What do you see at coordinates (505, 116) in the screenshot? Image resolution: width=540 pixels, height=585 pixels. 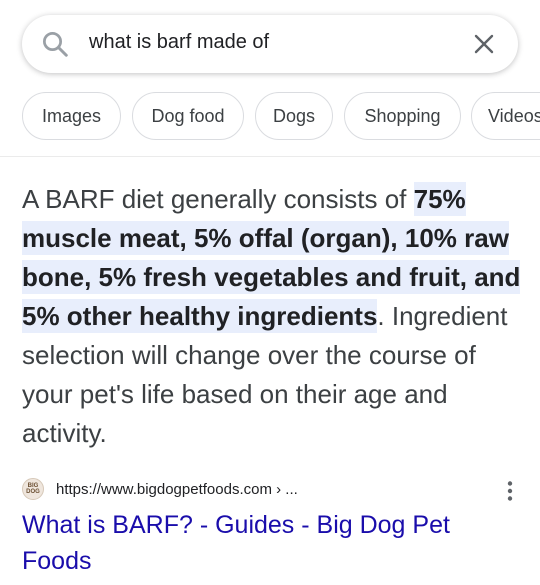 I see `chip-videos: Videos` at bounding box center [505, 116].